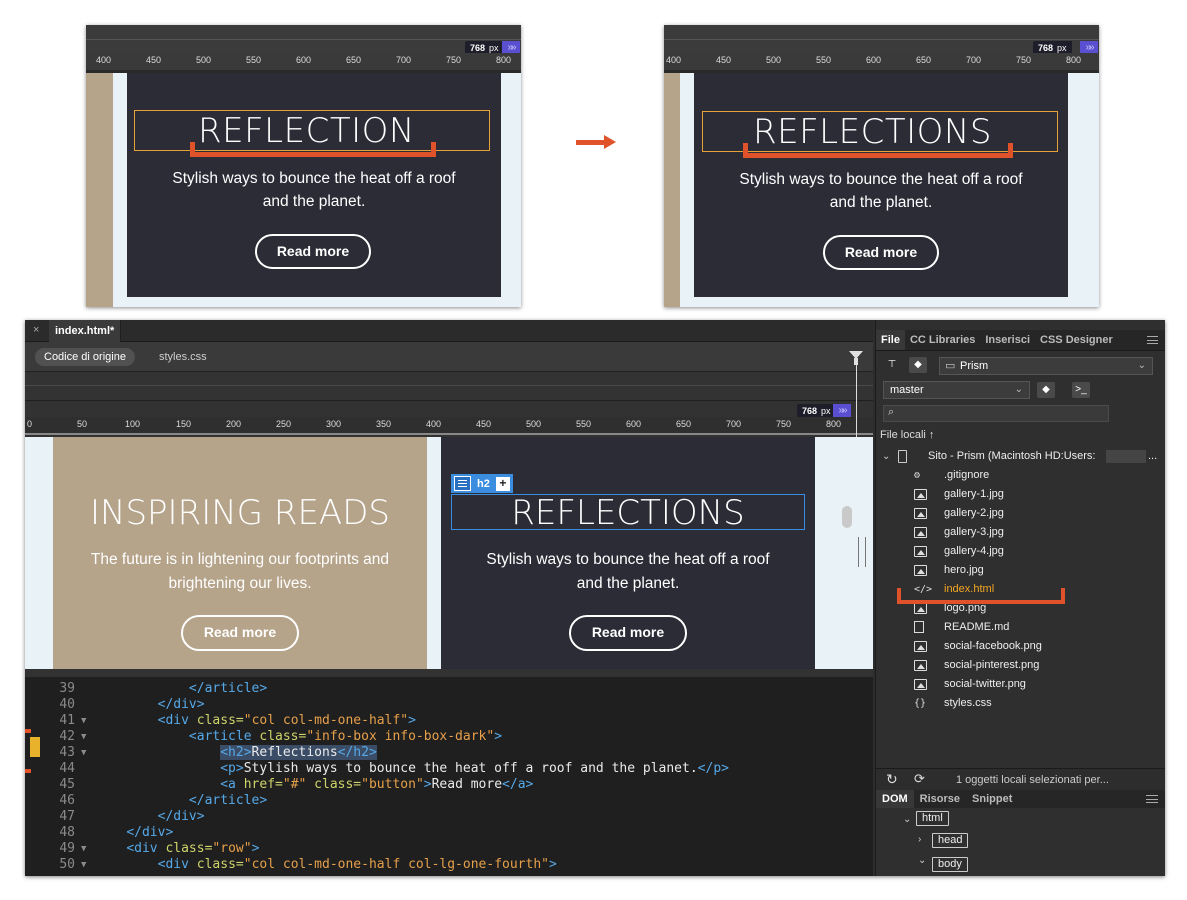  What do you see at coordinates (1081, 390) in the screenshot?
I see `terminal-icon: >_` at bounding box center [1081, 390].